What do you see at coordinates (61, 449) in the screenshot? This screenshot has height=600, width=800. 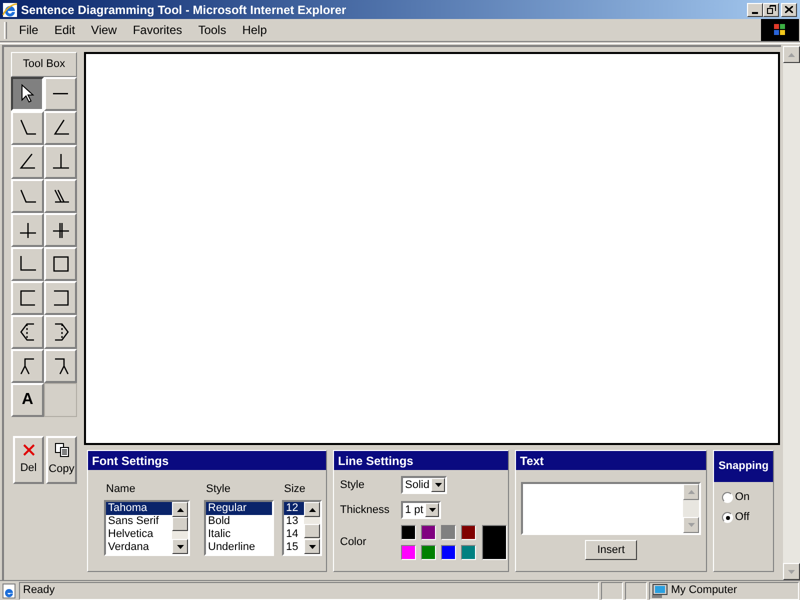 I see `copy-icon` at bounding box center [61, 449].